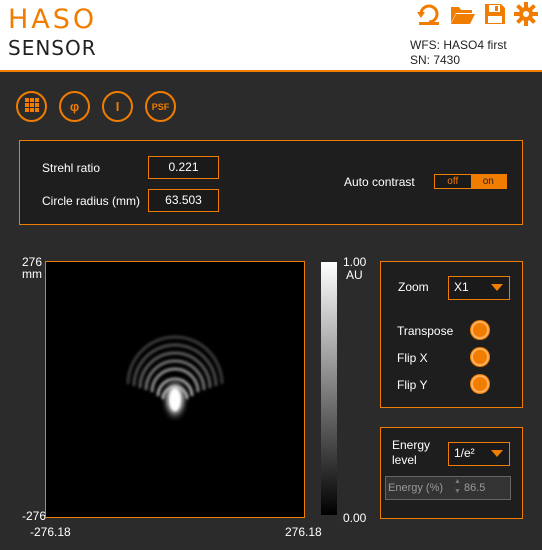 Image resolution: width=542 pixels, height=550 pixels. Describe the element at coordinates (448, 488) in the screenshot. I see `energy-percent-field: Energy (%) ▲ ▼ 86.5` at that location.